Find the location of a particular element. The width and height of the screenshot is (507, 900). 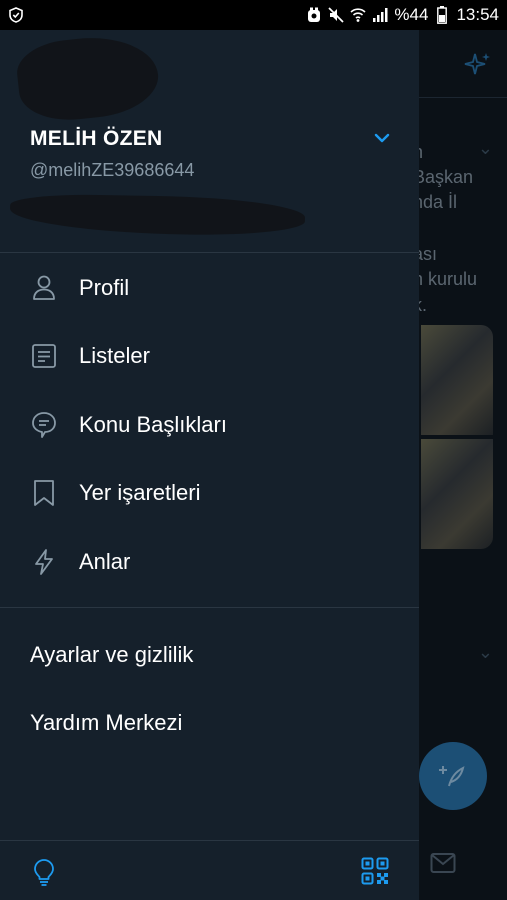

feed-text-5: n kurulu is located at coordinates (448, 279).